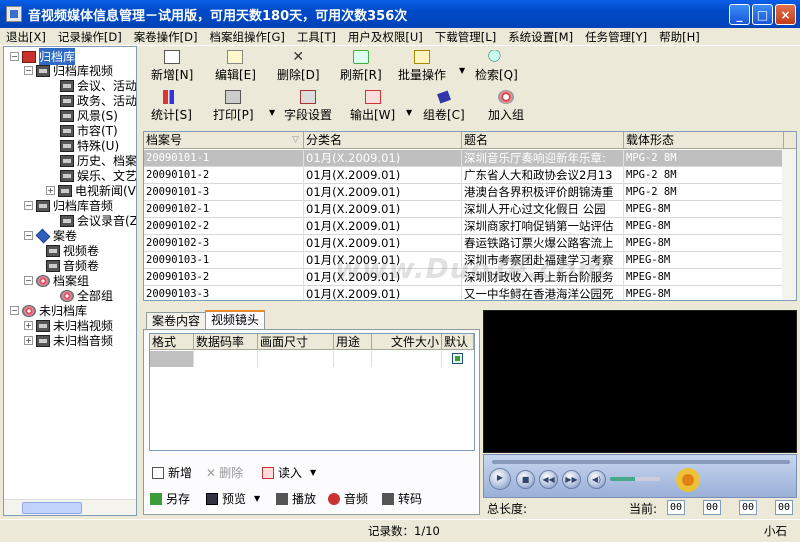 This screenshot has width=800, height=542. What do you see at coordinates (247, 37) in the screenshot?
I see `menu-group-ops: 档案组操作[G]` at bounding box center [247, 37].